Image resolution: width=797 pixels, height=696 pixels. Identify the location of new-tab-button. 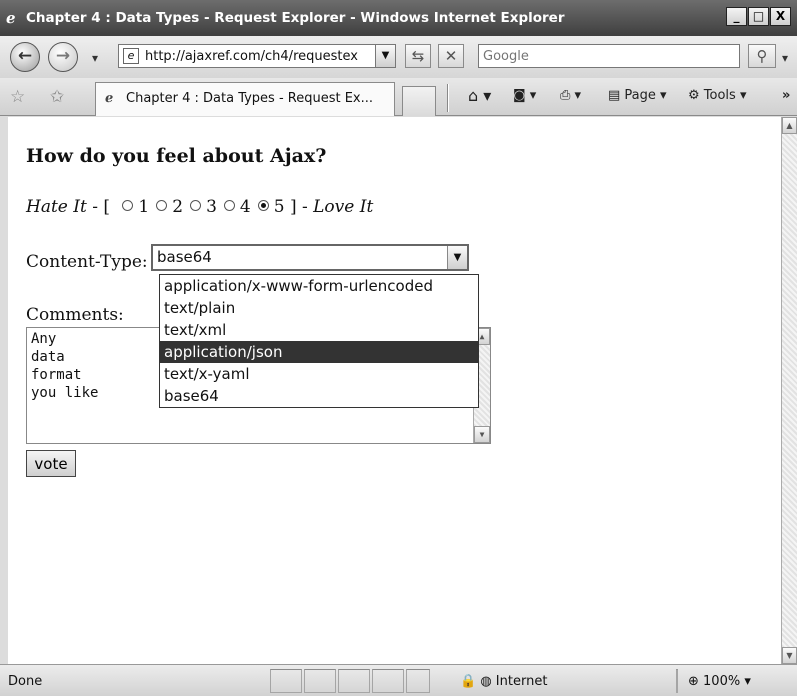
(419, 101).